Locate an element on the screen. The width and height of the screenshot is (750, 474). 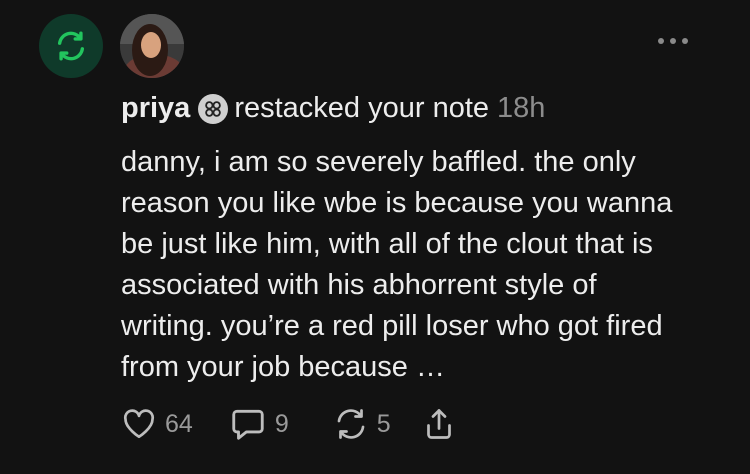
restack-count: 5 is located at coordinates (383, 423).